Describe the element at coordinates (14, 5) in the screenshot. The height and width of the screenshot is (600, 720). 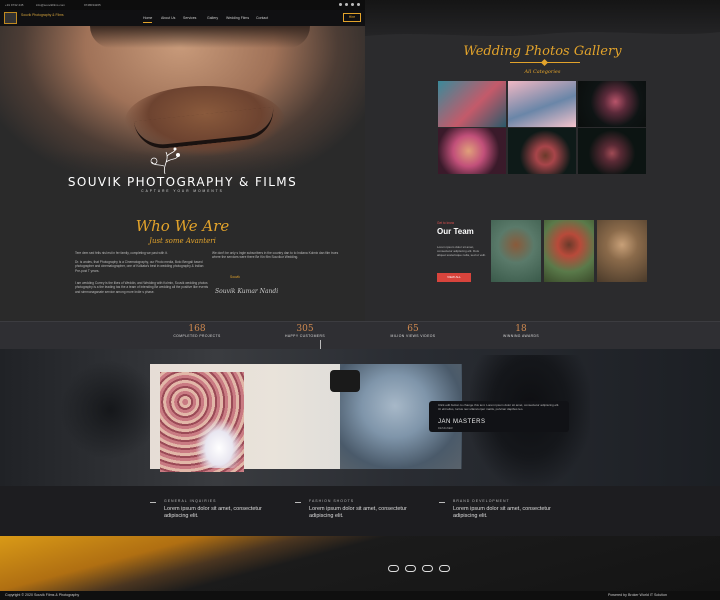
I see `topbar-phone: +91 9732 445` at that location.